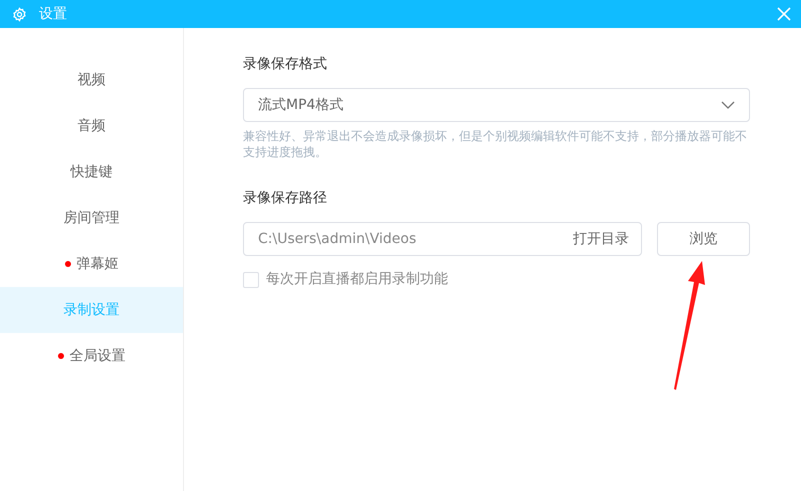 This screenshot has height=491, width=801. What do you see at coordinates (97, 264) in the screenshot?
I see `item-label: 弹幕姬` at bounding box center [97, 264].